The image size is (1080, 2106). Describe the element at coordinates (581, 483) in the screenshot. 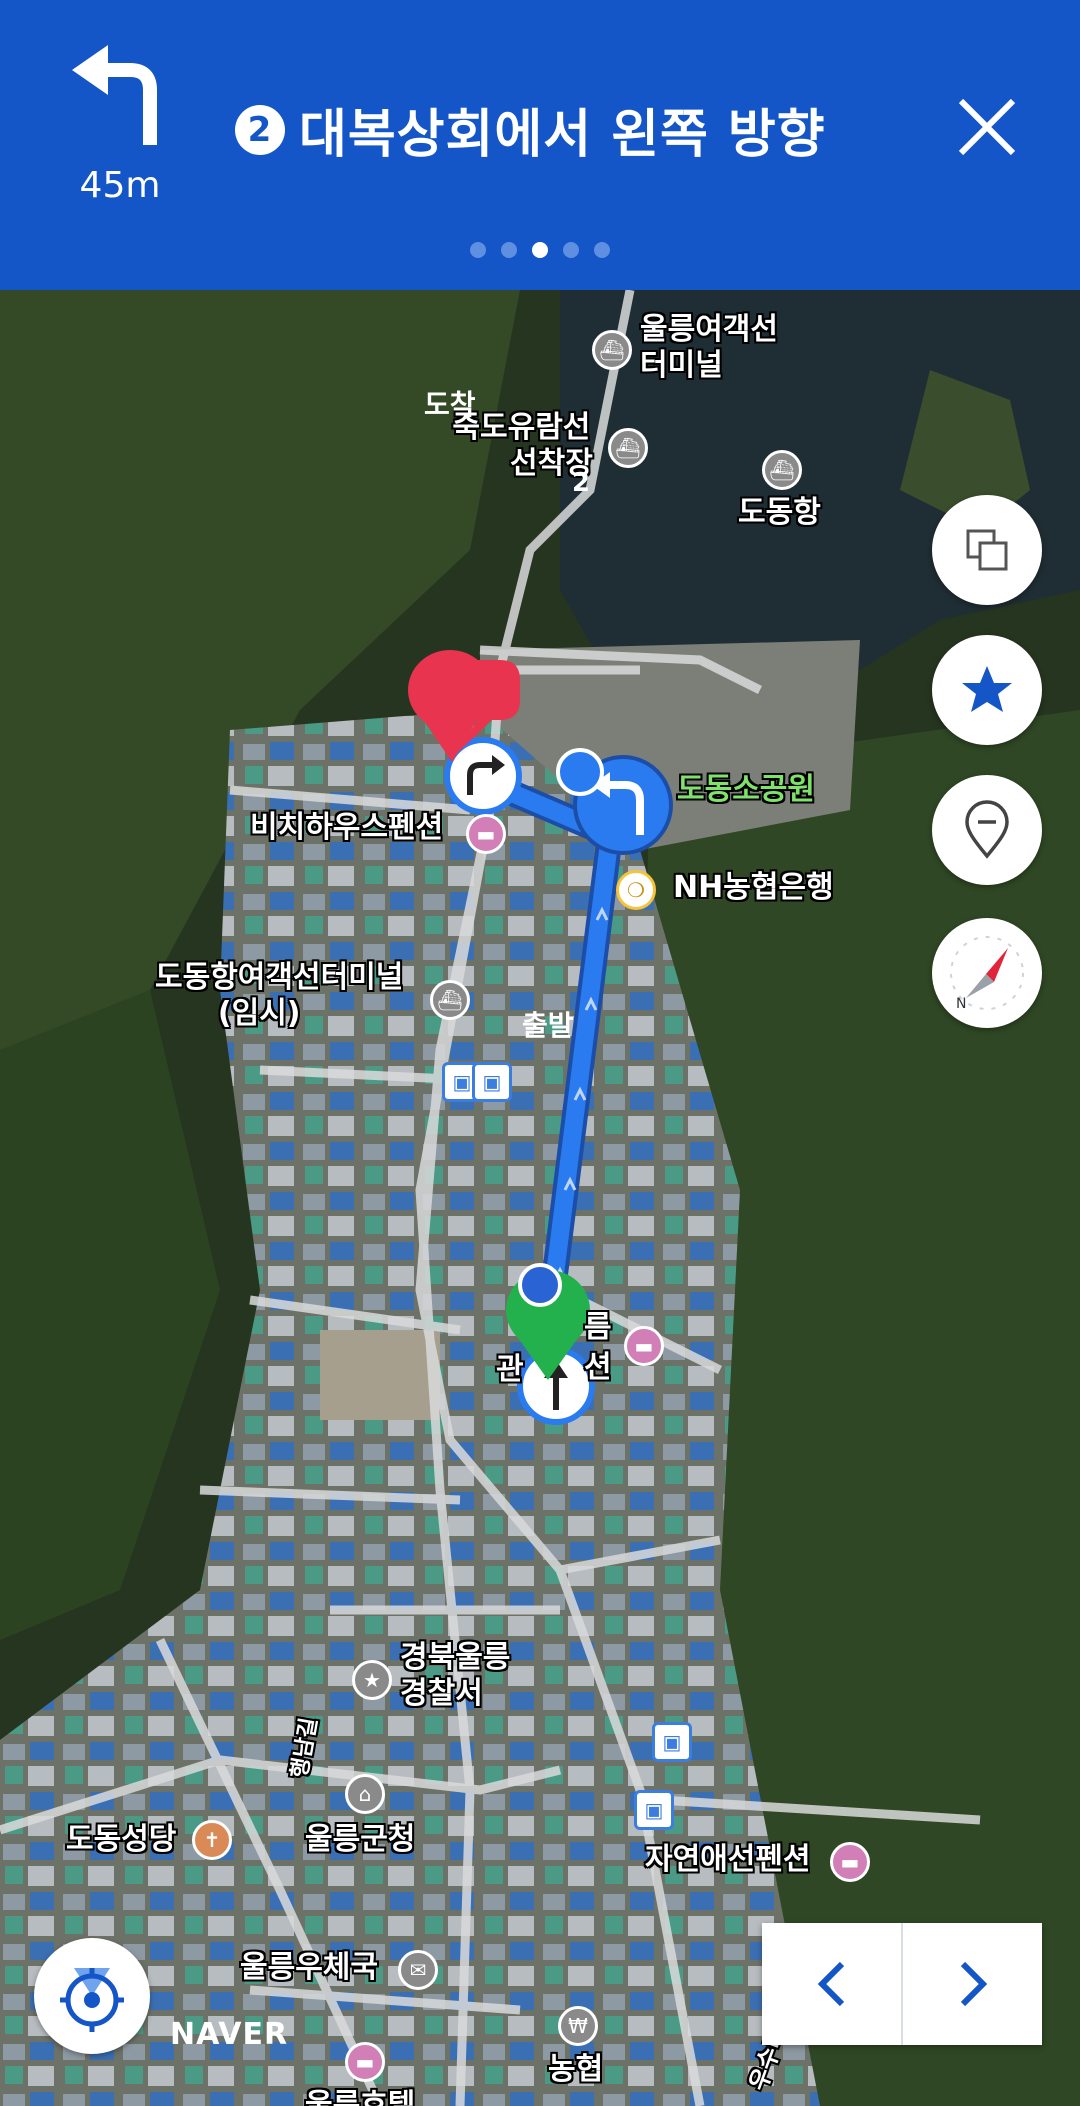

I see `route-step-label: 2` at that location.